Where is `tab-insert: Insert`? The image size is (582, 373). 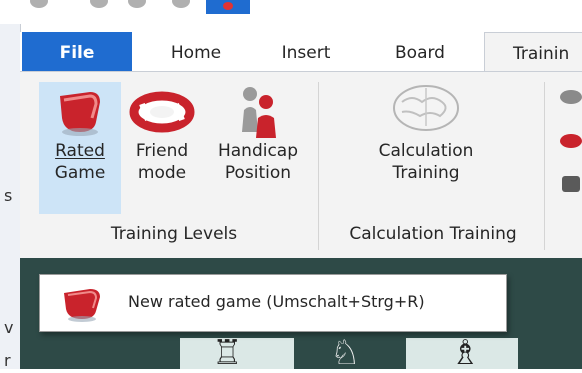
tab-insert: Insert is located at coordinates (306, 52).